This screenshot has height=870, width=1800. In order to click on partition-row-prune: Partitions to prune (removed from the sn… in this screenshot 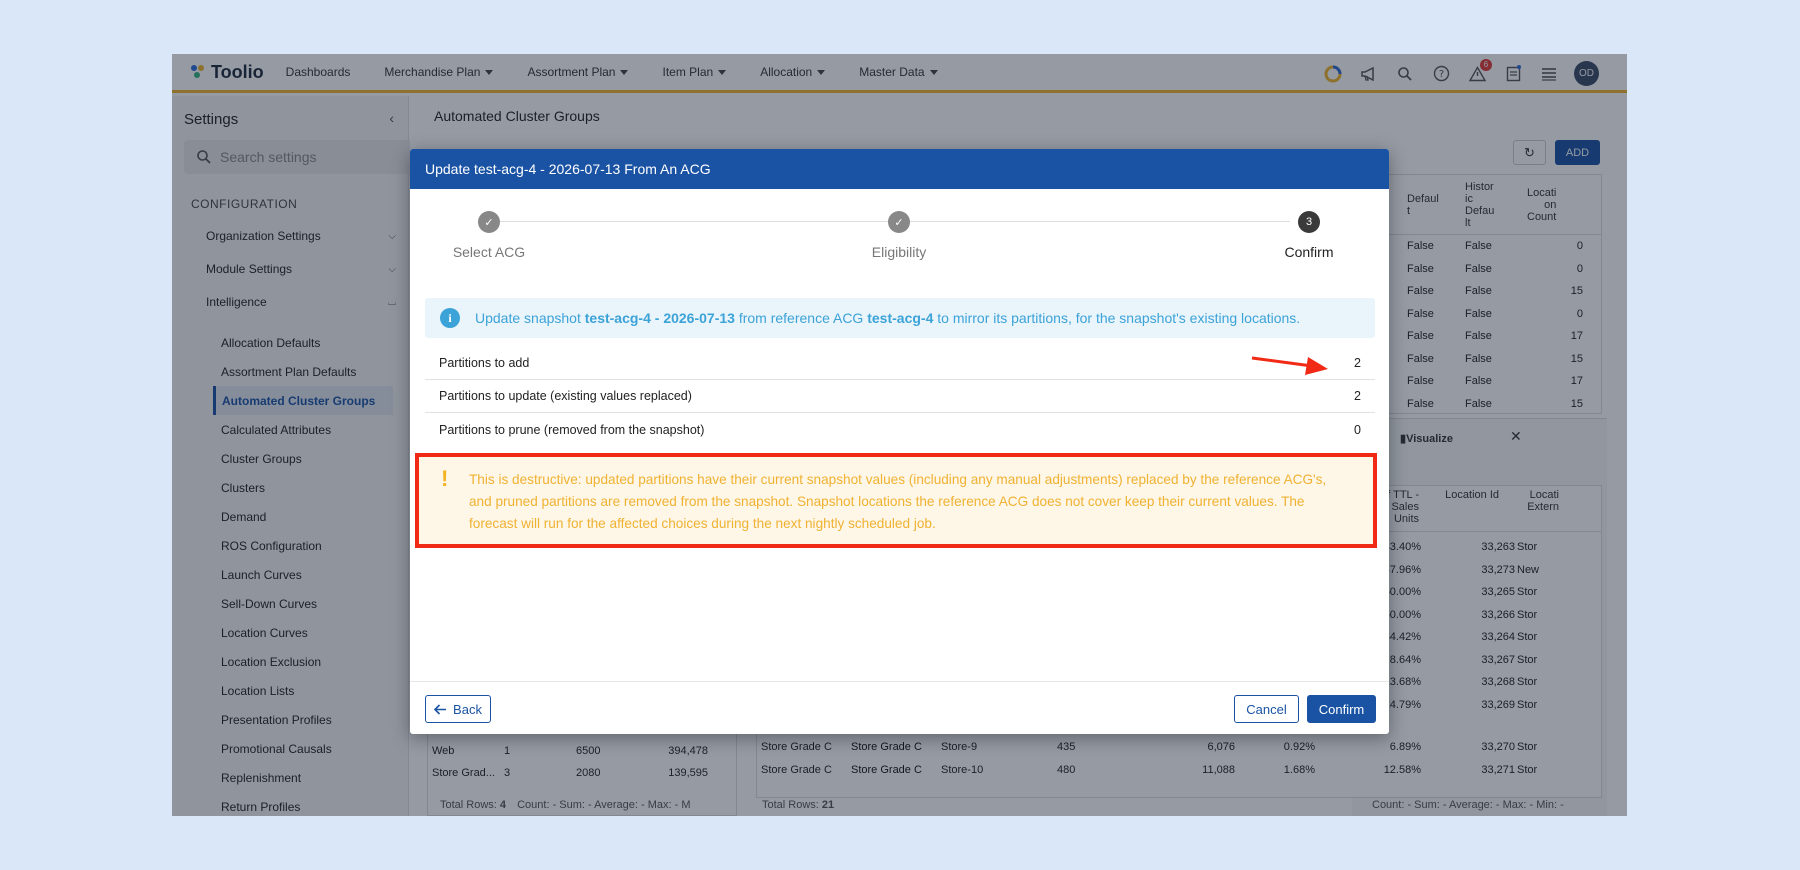, I will do `click(900, 429)`.